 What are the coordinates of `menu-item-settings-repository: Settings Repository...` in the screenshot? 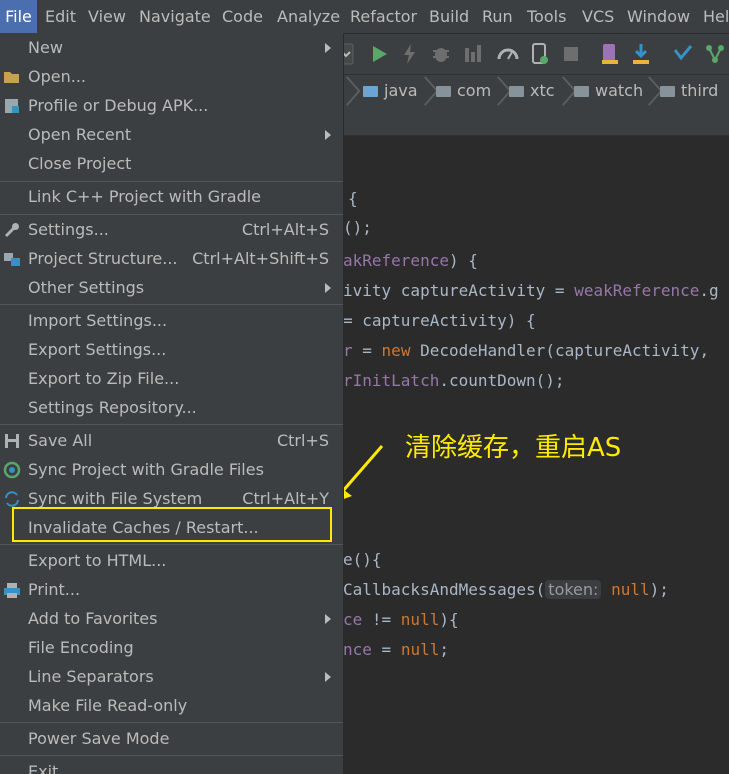 It's located at (171, 407).